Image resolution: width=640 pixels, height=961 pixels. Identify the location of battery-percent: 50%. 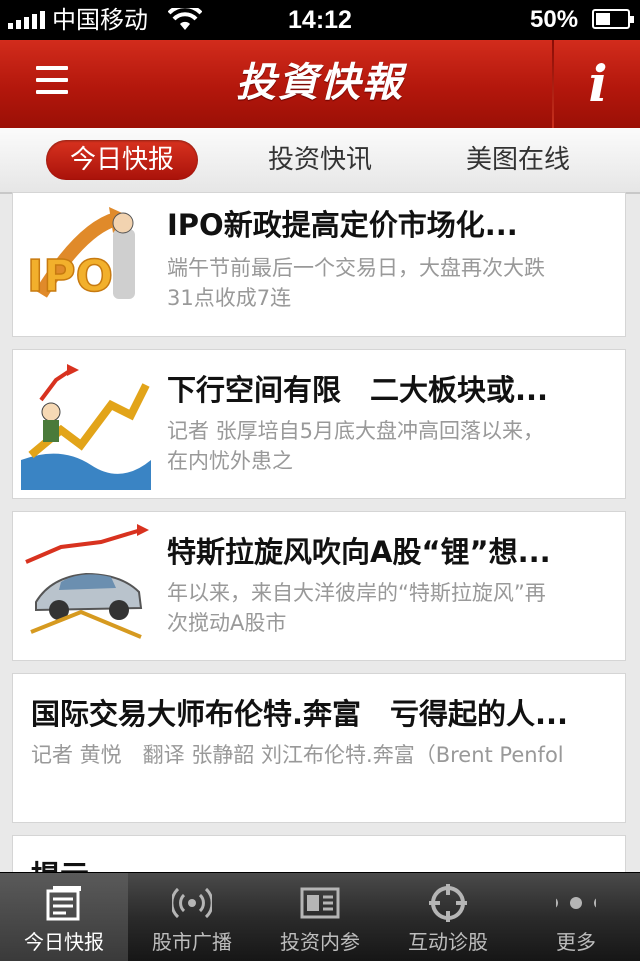
(554, 19).